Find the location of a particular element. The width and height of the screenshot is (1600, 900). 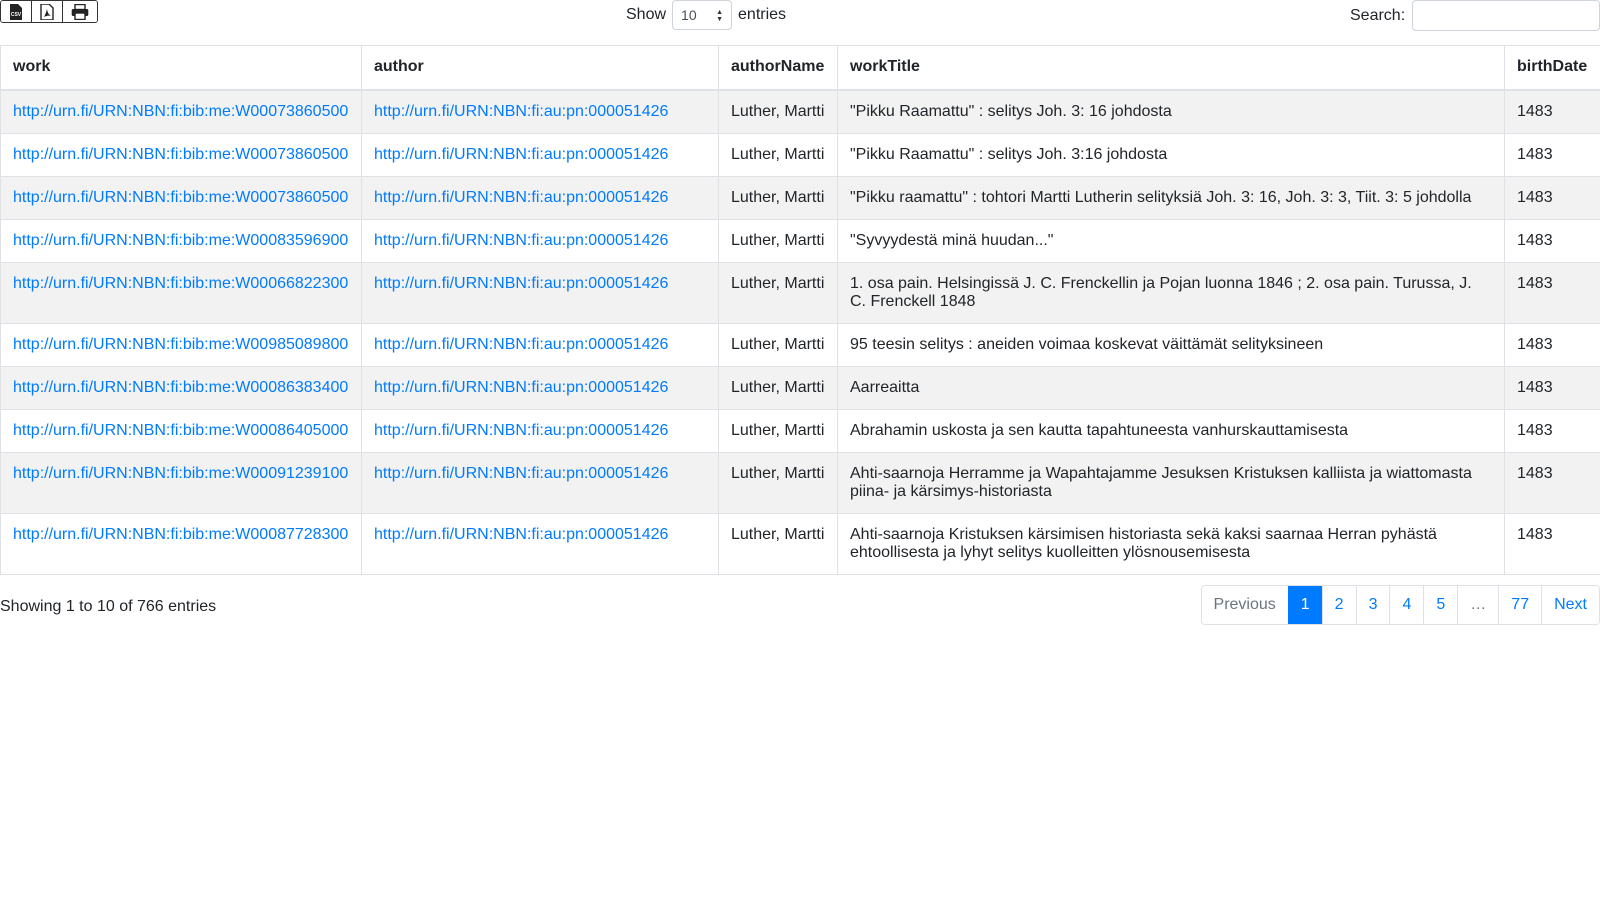

table-controls: CSV Show 10 ▲ ▼ entries Search: is located at coordinates (800, 22).